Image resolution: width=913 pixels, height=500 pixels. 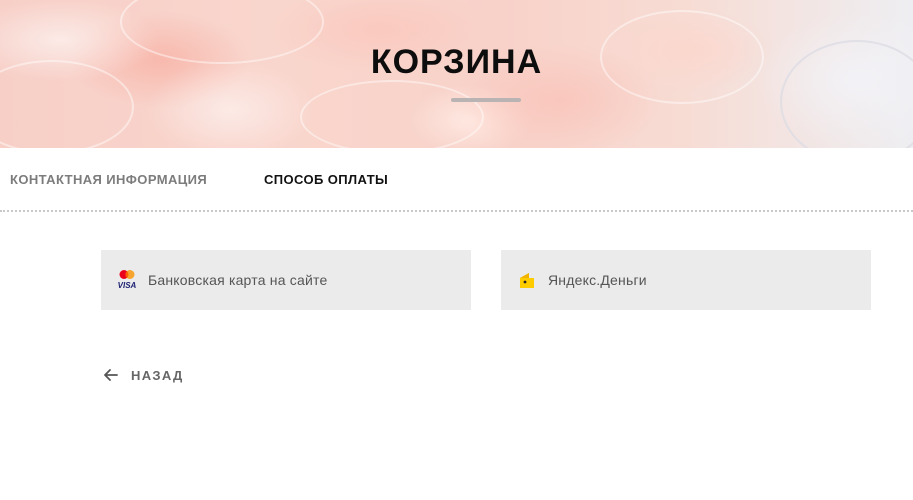 I want to click on back-button: НАЗАД, so click(x=143, y=375).